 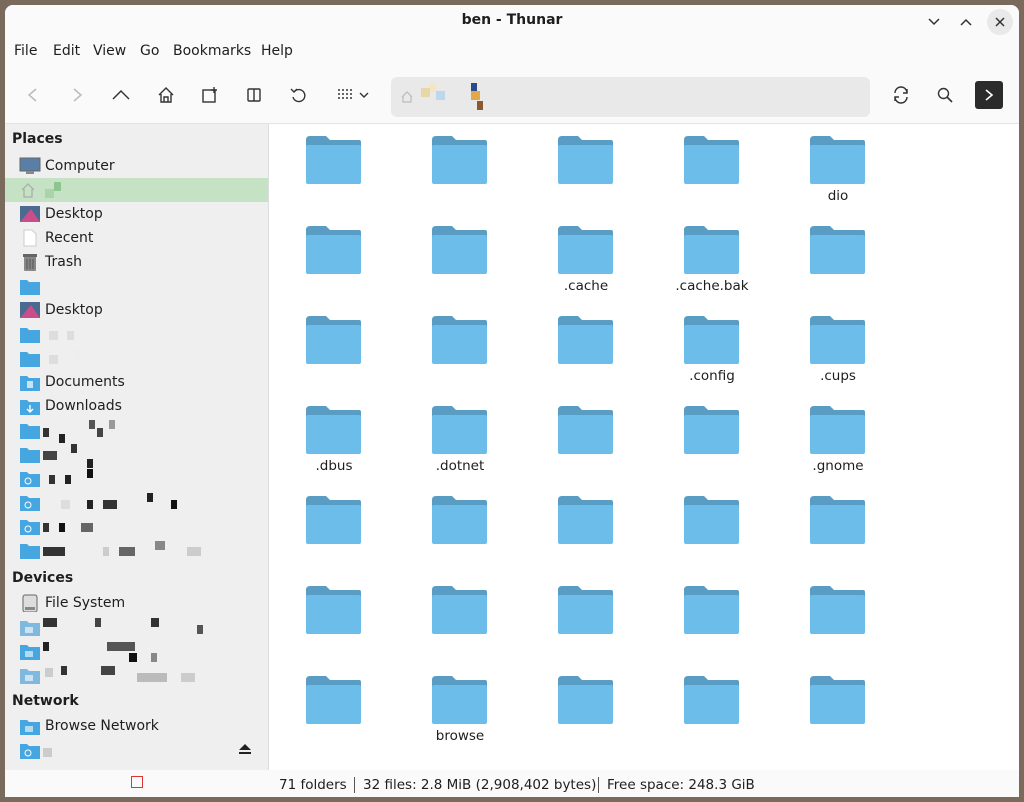 What do you see at coordinates (630, 97) in the screenshot?
I see `location-bar` at bounding box center [630, 97].